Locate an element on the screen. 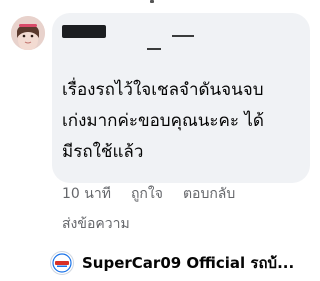 This screenshot has width=320, height=281. avatar-photo is located at coordinates (28, 33).